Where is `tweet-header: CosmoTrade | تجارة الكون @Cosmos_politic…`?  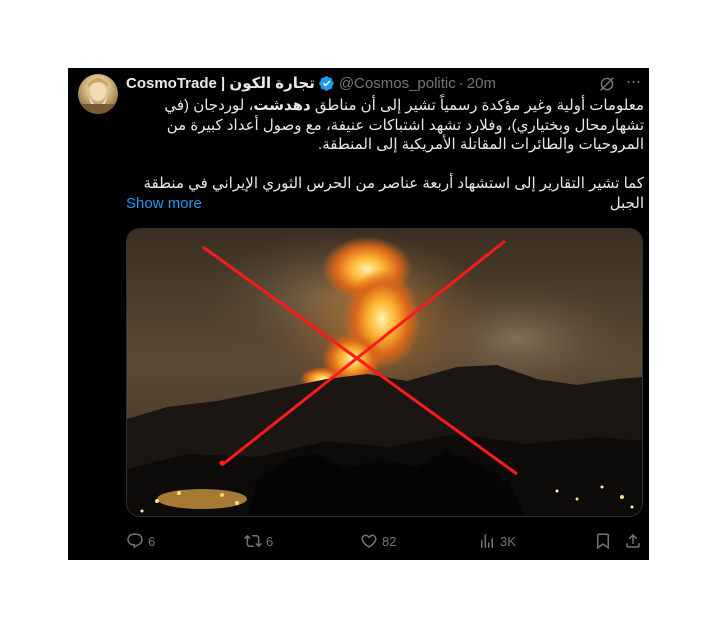 tweet-header: CosmoTrade | تجارة الكون @Cosmos_politic… is located at coordinates (311, 83).